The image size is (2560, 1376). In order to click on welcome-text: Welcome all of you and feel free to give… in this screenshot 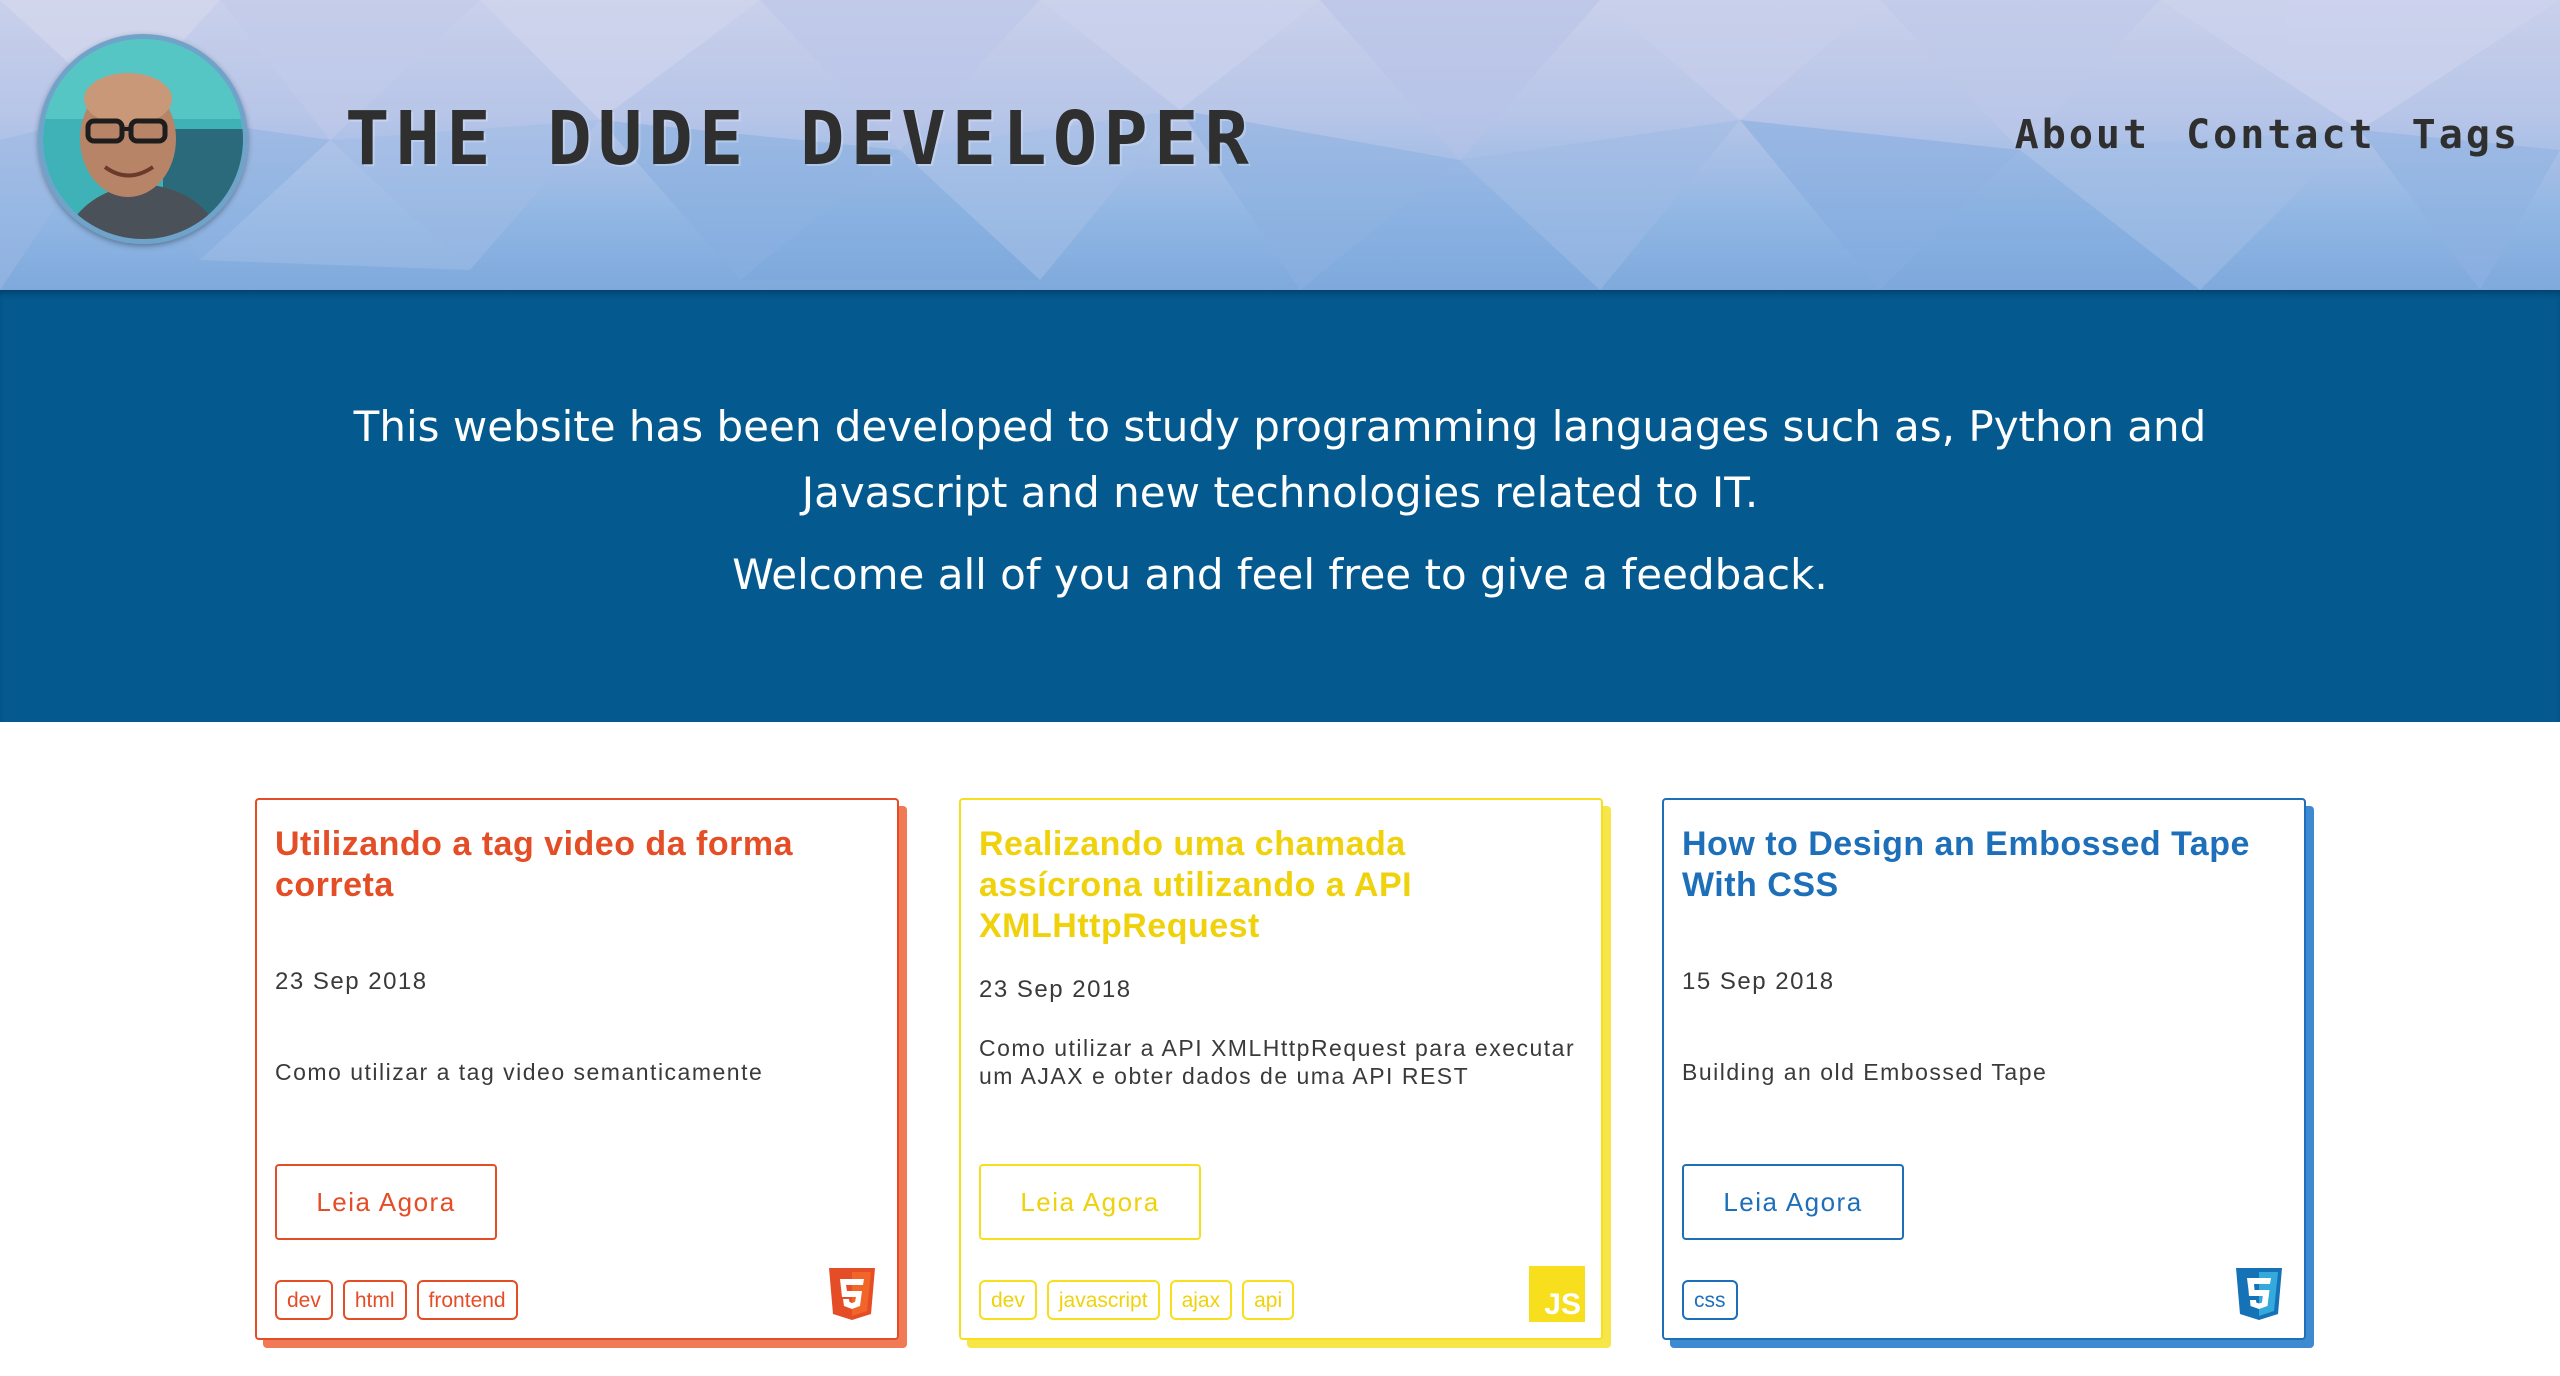, I will do `click(1280, 574)`.